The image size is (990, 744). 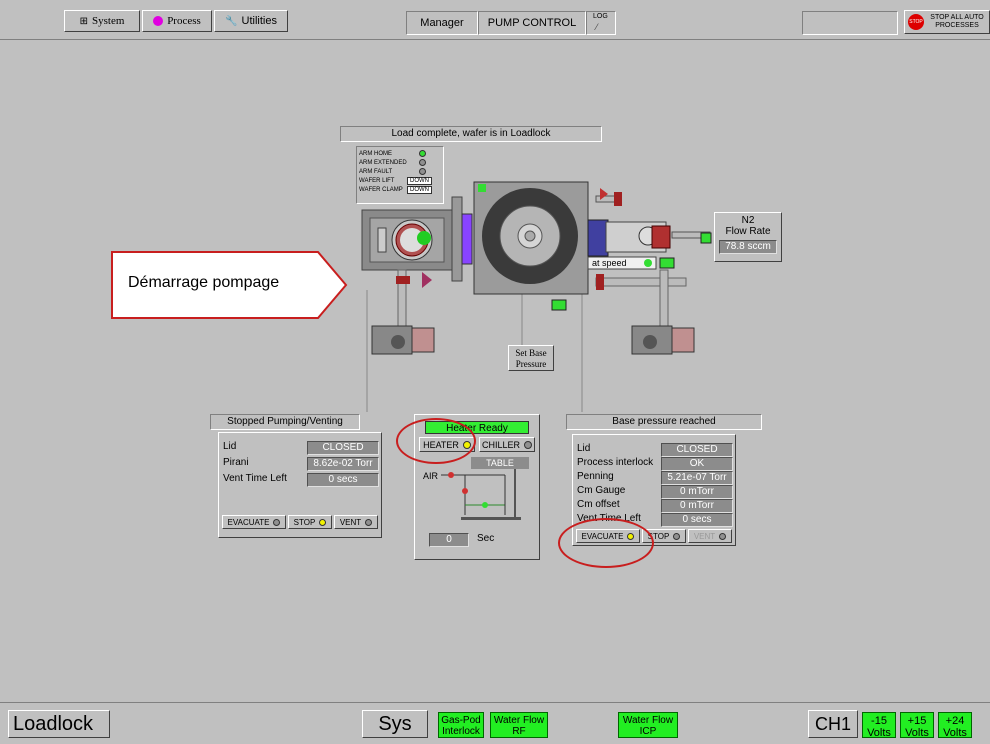 I want to click on n2-flow-panel: N2 Flow Rate 78.8 sccm, so click(x=748, y=237).